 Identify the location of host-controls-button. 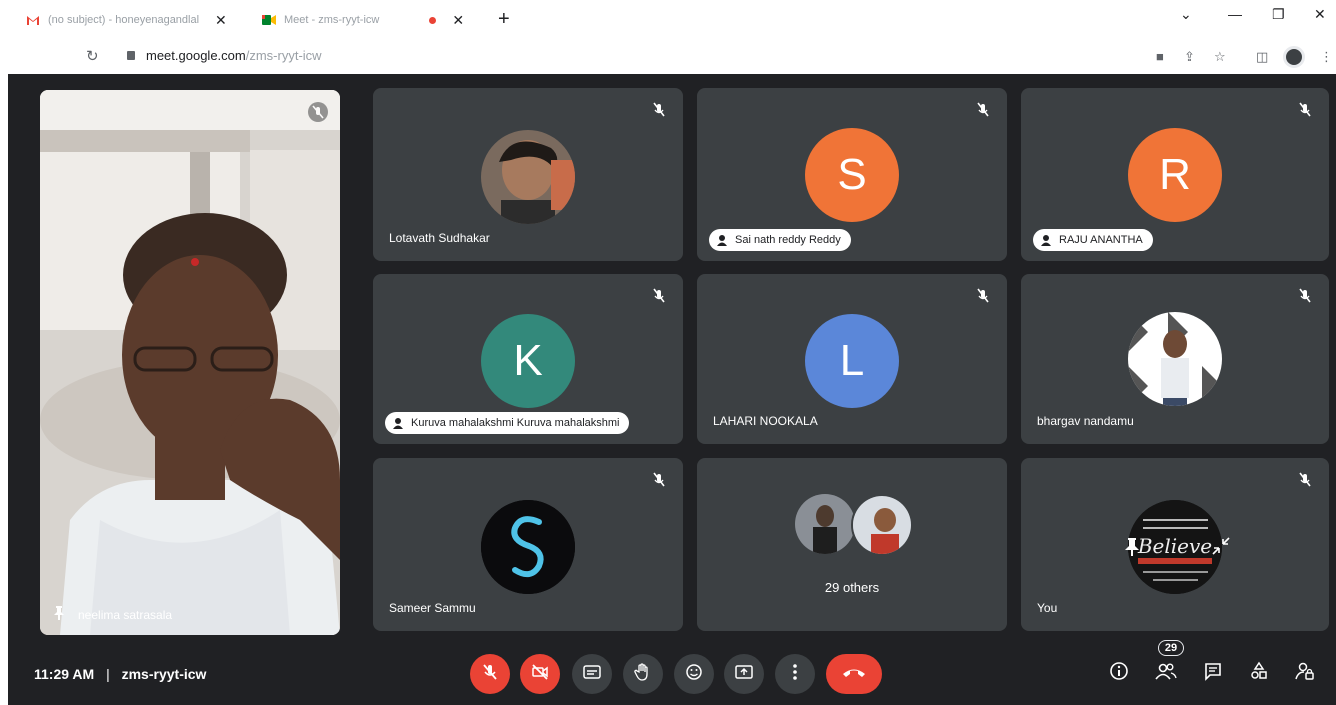
(1305, 673).